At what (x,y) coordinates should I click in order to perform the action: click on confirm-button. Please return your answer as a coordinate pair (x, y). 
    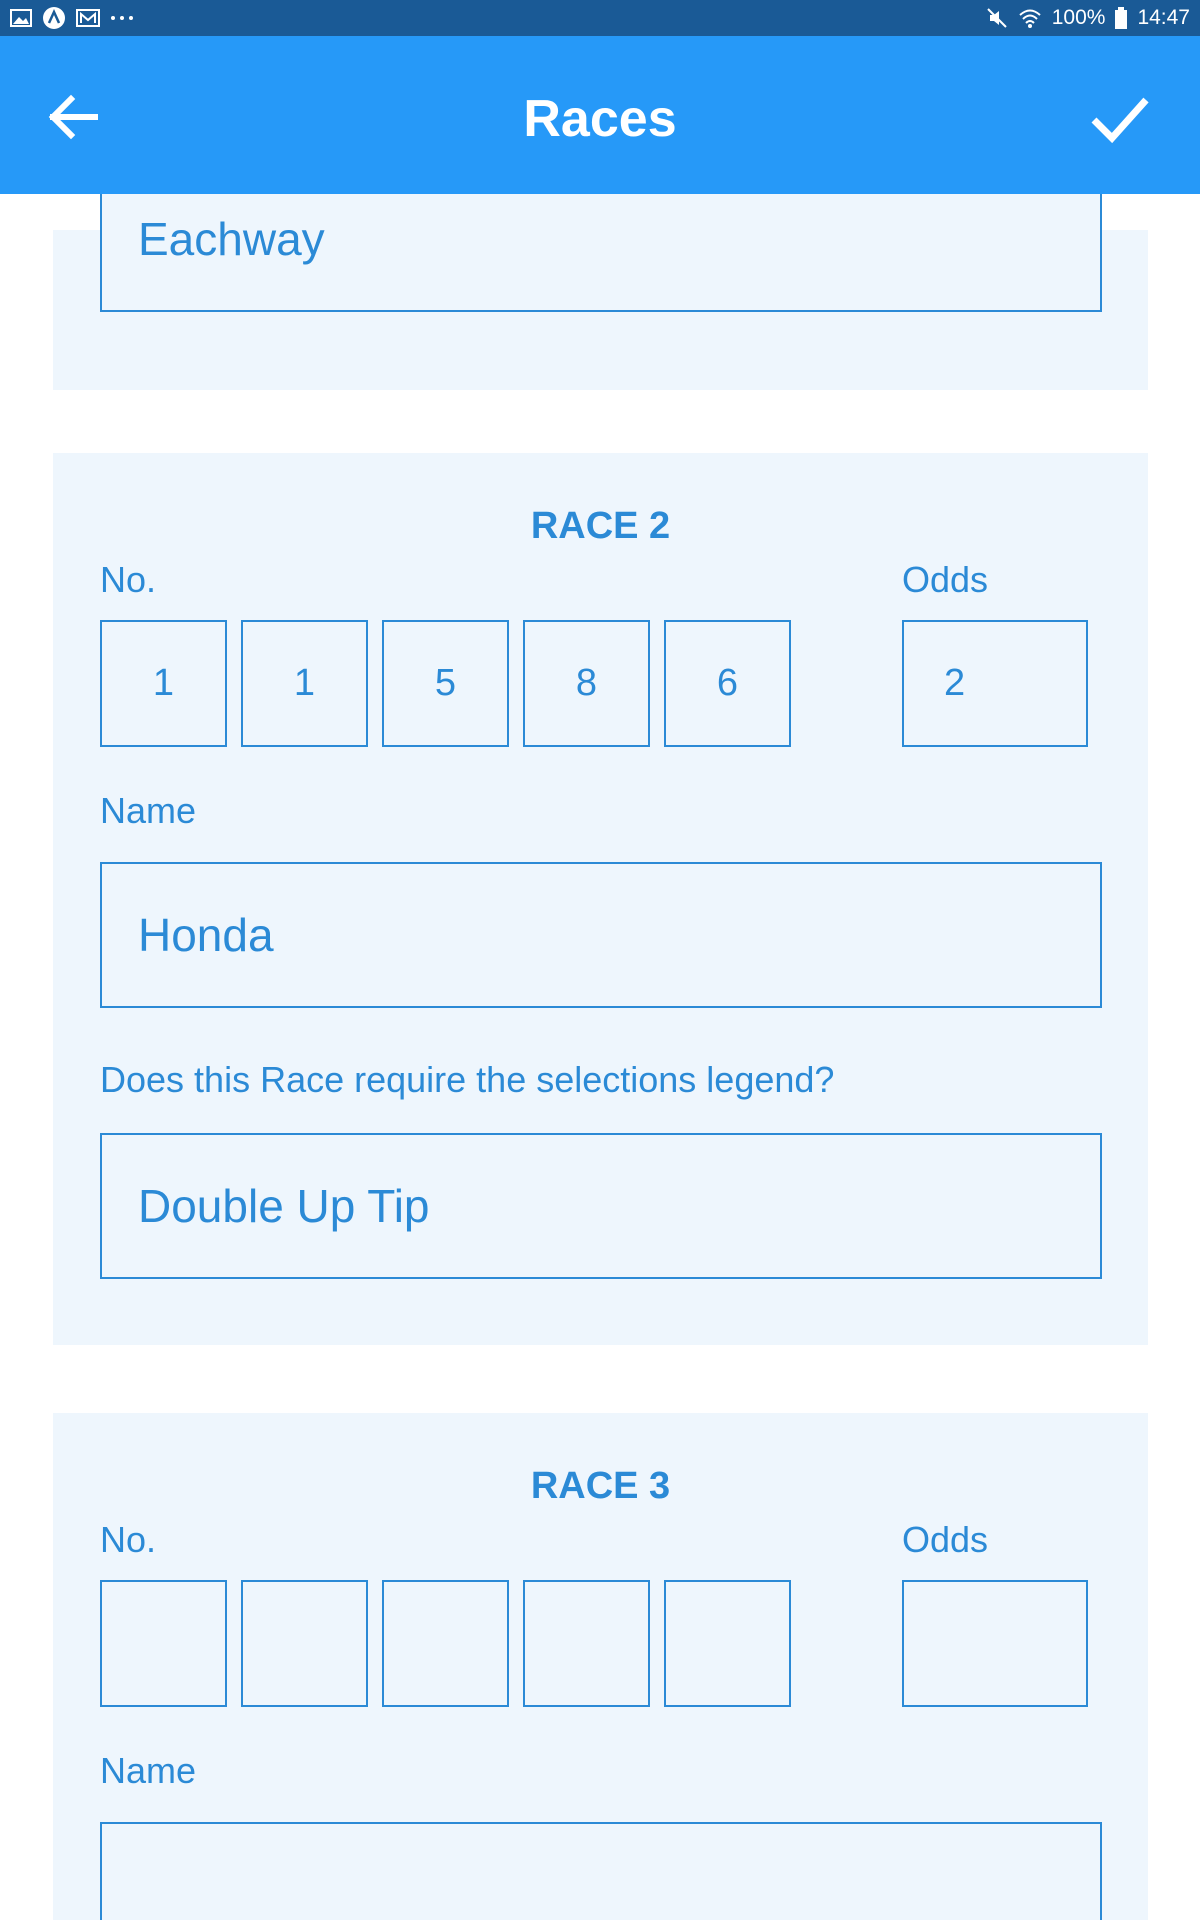
    Looking at the image, I should click on (1120, 120).